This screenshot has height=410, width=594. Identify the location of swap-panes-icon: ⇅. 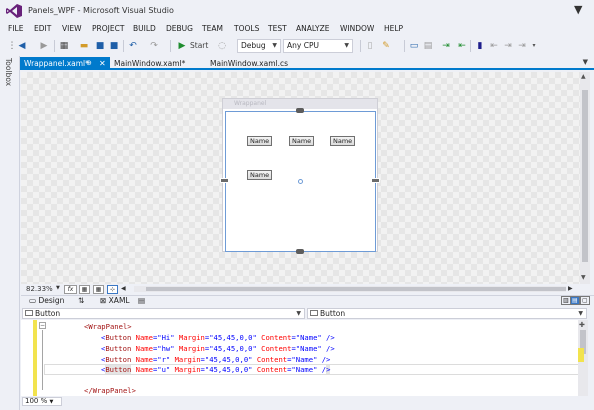
(81, 300).